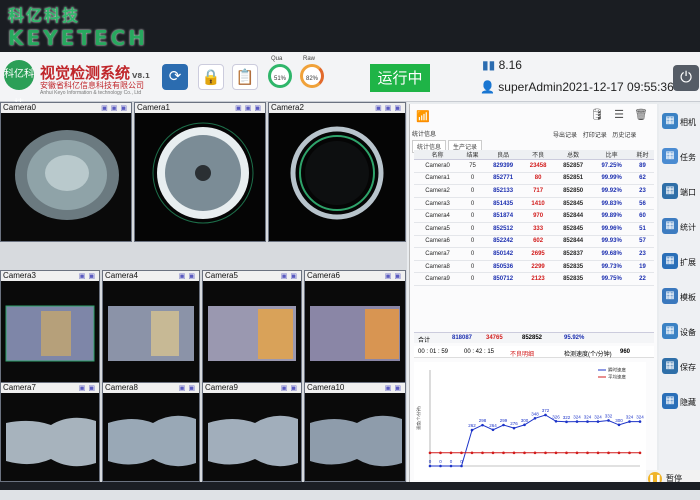  What do you see at coordinates (534, 216) in the screenshot?
I see `table-row: Camera4 0 851874 970 852844 99.89% 60` at bounding box center [534, 216].